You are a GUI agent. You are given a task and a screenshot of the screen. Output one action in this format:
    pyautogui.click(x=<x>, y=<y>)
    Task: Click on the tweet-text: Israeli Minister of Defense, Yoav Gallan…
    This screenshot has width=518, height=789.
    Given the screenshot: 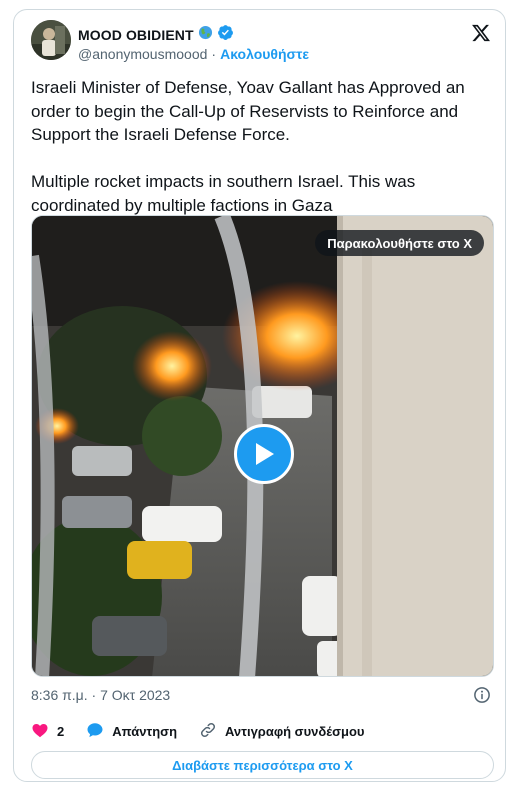 What is the action you would take?
    pyautogui.click(x=248, y=146)
    